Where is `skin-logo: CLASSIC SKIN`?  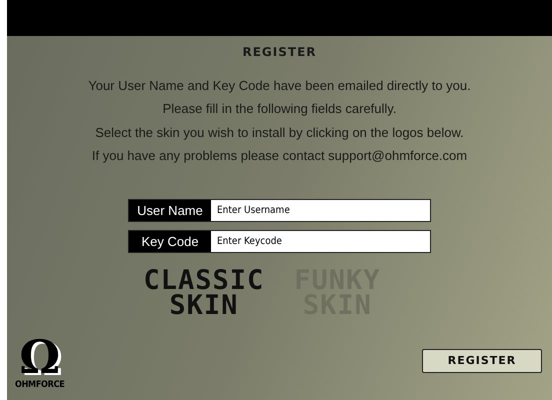 skin-logo: CLASSIC SKIN is located at coordinates (203, 293).